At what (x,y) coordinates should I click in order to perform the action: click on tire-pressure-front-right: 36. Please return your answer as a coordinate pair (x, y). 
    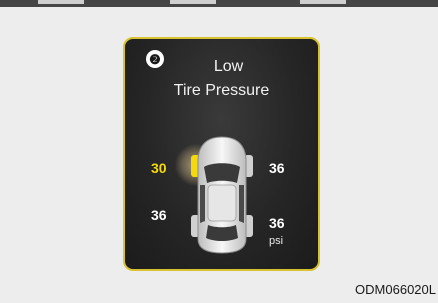
    Looking at the image, I should click on (277, 168).